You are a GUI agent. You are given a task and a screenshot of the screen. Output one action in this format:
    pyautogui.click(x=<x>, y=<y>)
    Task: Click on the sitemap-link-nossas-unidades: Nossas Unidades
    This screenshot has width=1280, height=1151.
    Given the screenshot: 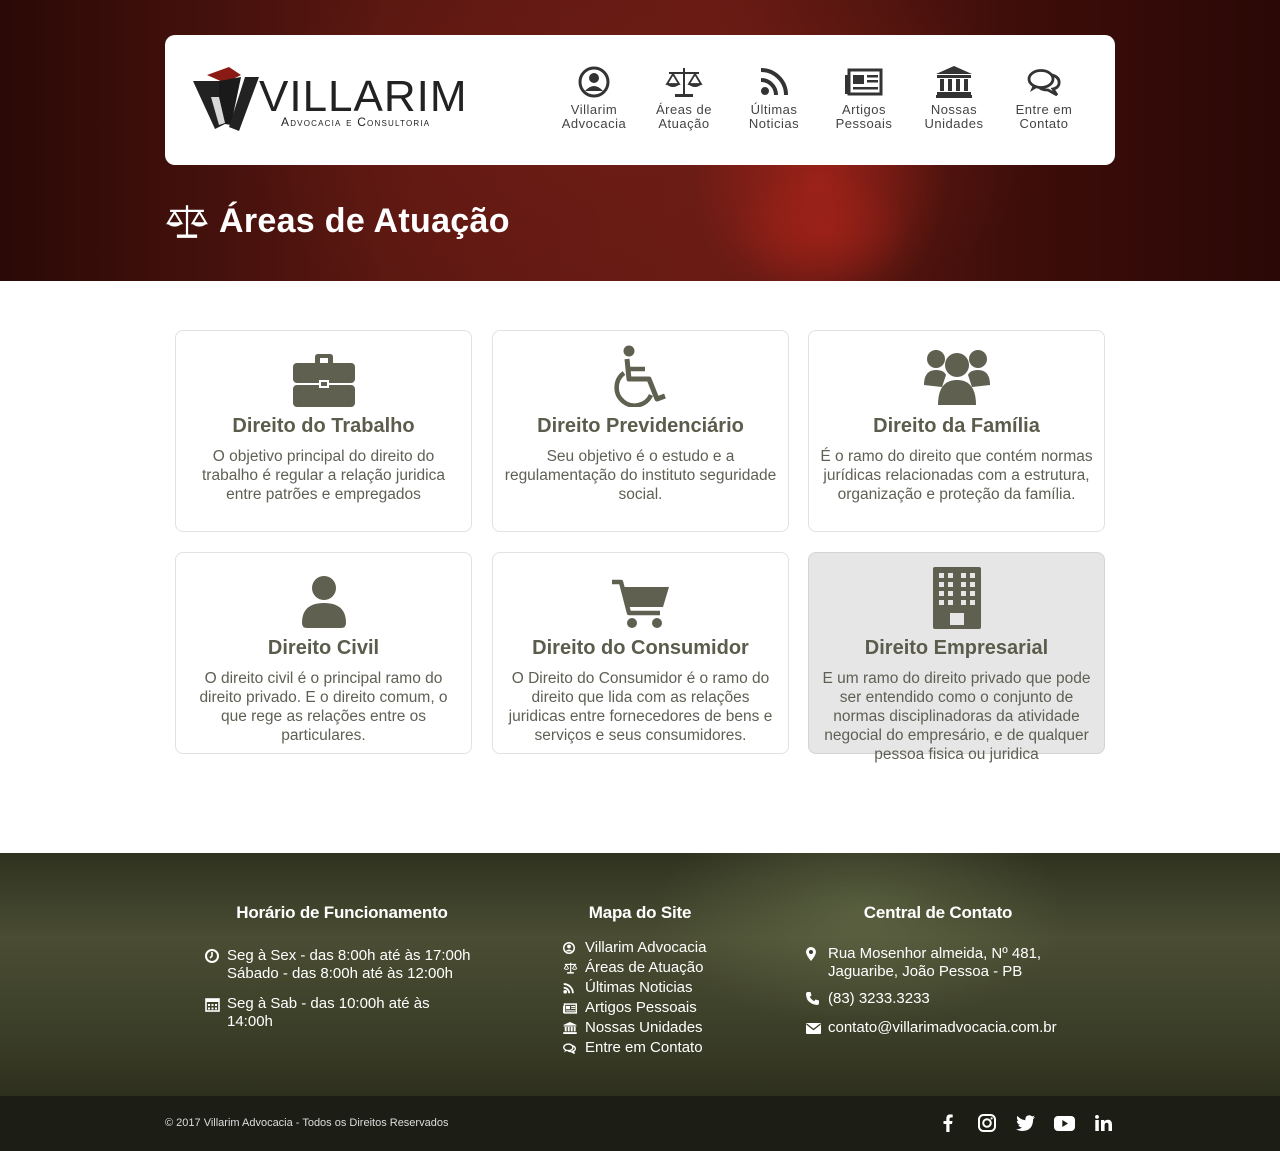 What is the action you would take?
    pyautogui.click(x=651, y=1029)
    